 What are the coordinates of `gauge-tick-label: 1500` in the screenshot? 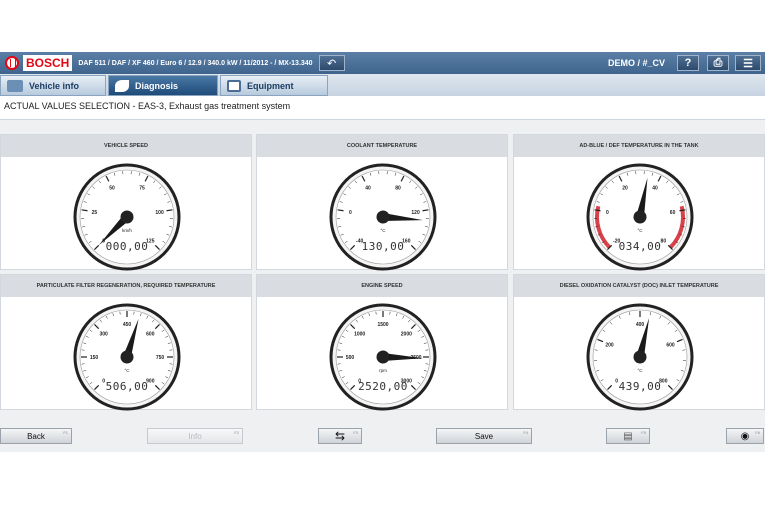 It's located at (382, 325).